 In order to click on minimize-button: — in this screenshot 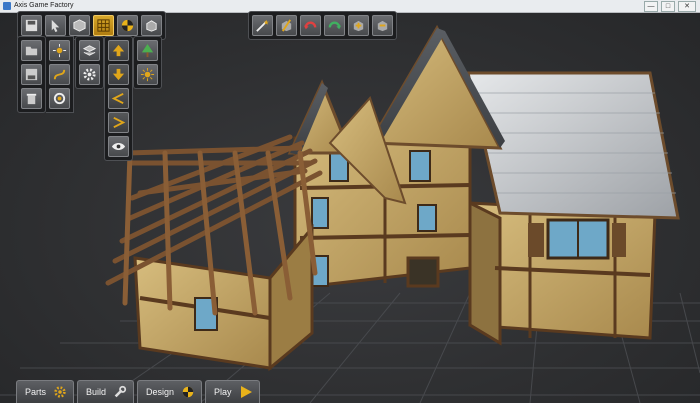, I will do `click(651, 6)`.